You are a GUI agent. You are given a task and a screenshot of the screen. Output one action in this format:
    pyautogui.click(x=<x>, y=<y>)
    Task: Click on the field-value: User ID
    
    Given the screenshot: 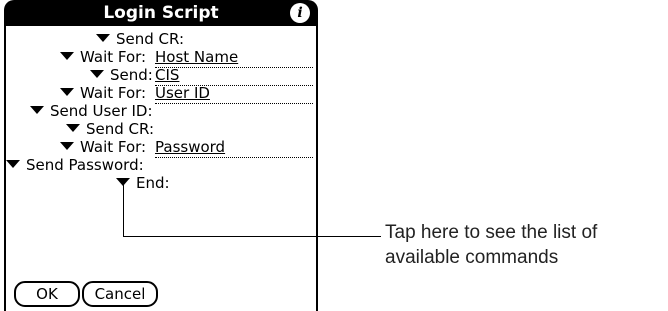 What is the action you would take?
    pyautogui.click(x=182, y=93)
    